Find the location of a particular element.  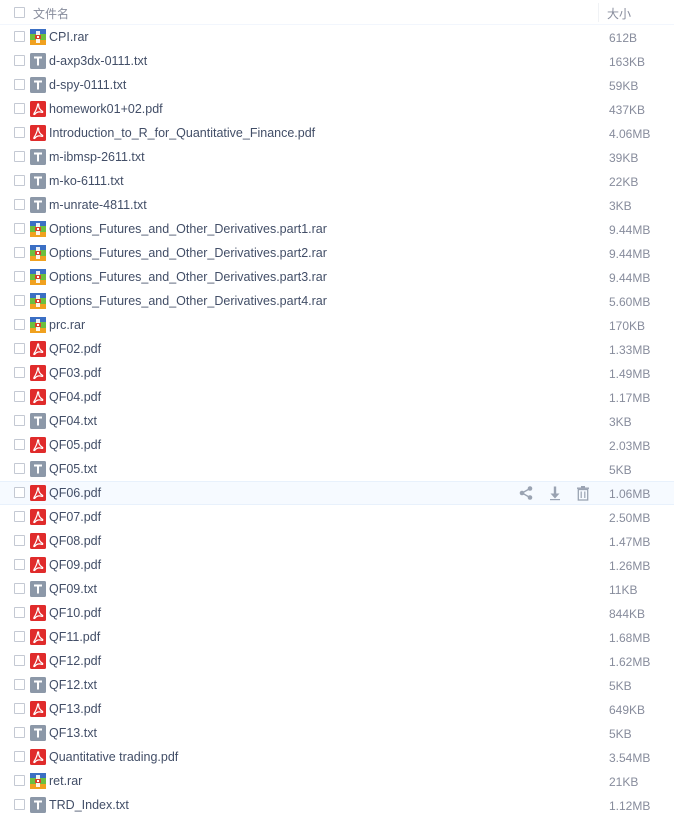

column-header-name: 文件名 is located at coordinates (51, 13).